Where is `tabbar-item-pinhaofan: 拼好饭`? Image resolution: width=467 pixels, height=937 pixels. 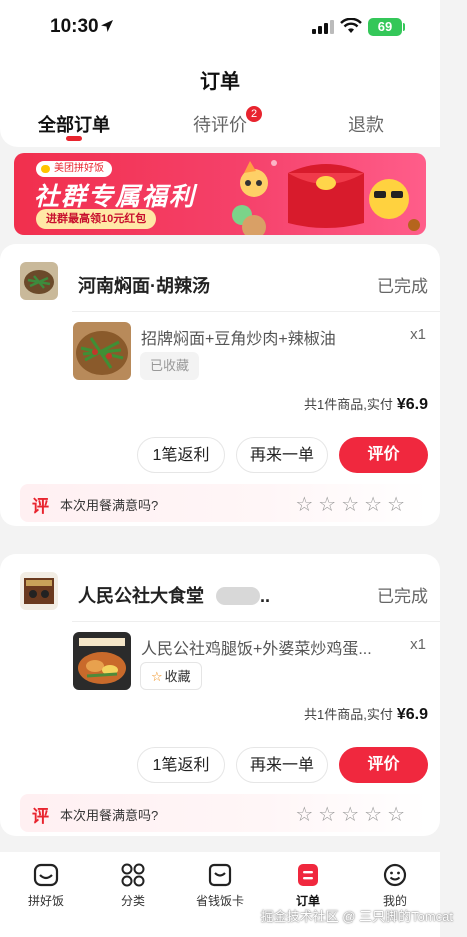 tabbar-item-pinhaofan: 拼好饭 is located at coordinates (46, 885).